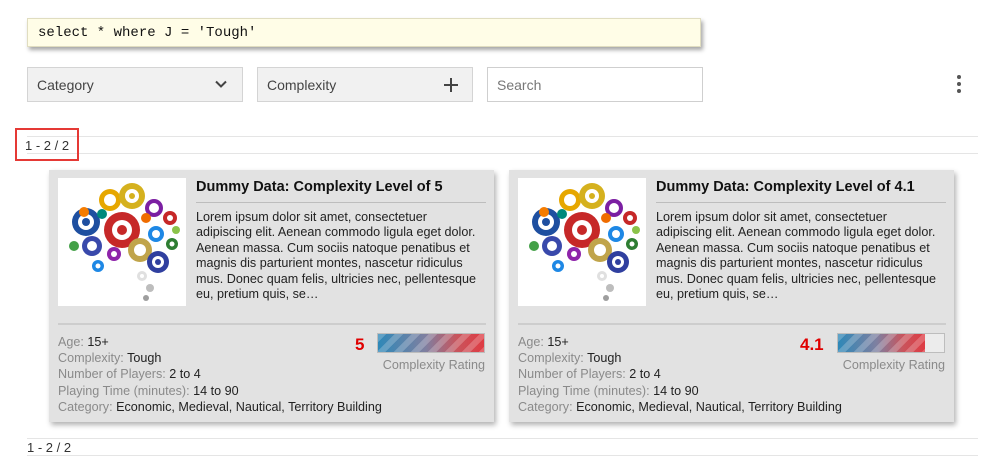 The width and height of the screenshot is (994, 467). I want to click on chevron-down-icon, so click(221, 84).